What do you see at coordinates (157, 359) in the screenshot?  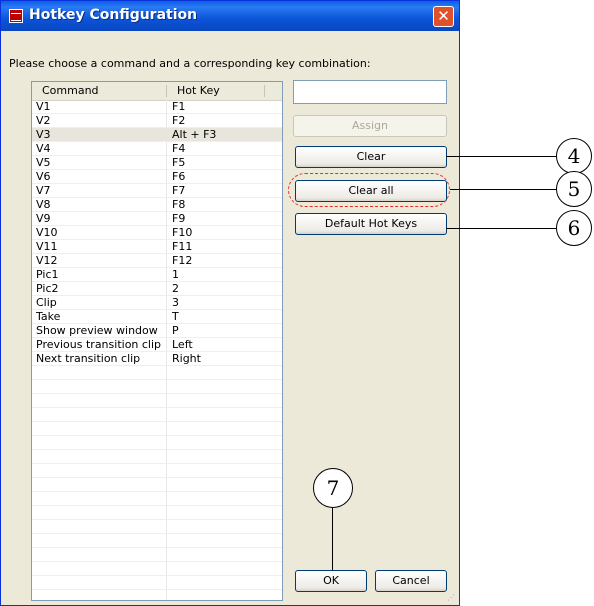 I see `table-row: Next transition clip Right` at bounding box center [157, 359].